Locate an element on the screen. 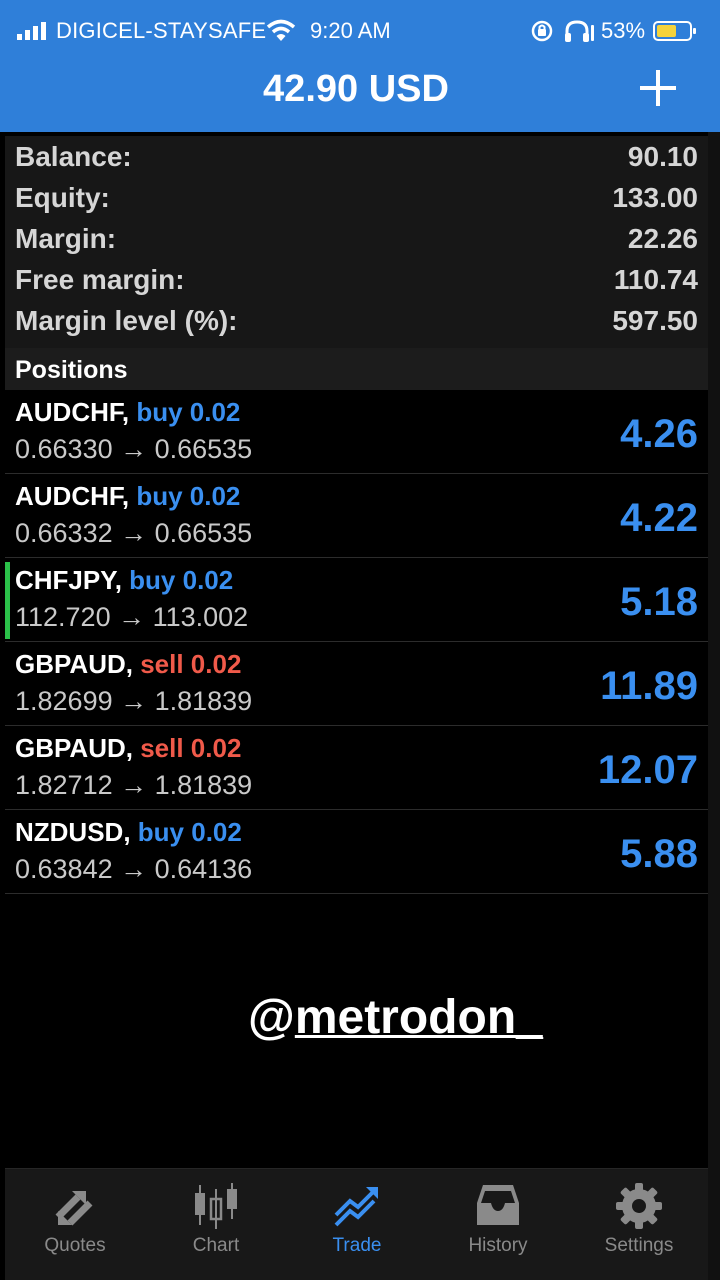 The width and height of the screenshot is (720, 1280). cellular-signal-icon is located at coordinates (31, 31).